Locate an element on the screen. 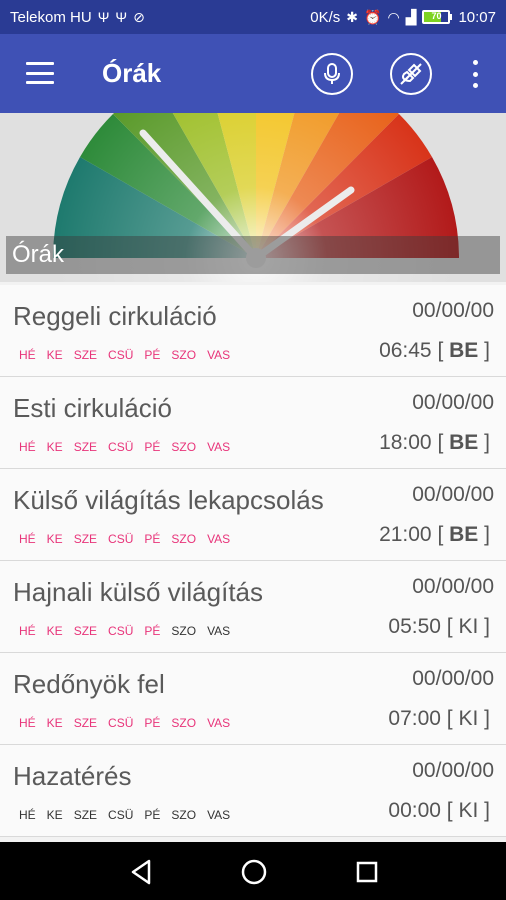  carrier-label: Telekom HU is located at coordinates (51, 17).